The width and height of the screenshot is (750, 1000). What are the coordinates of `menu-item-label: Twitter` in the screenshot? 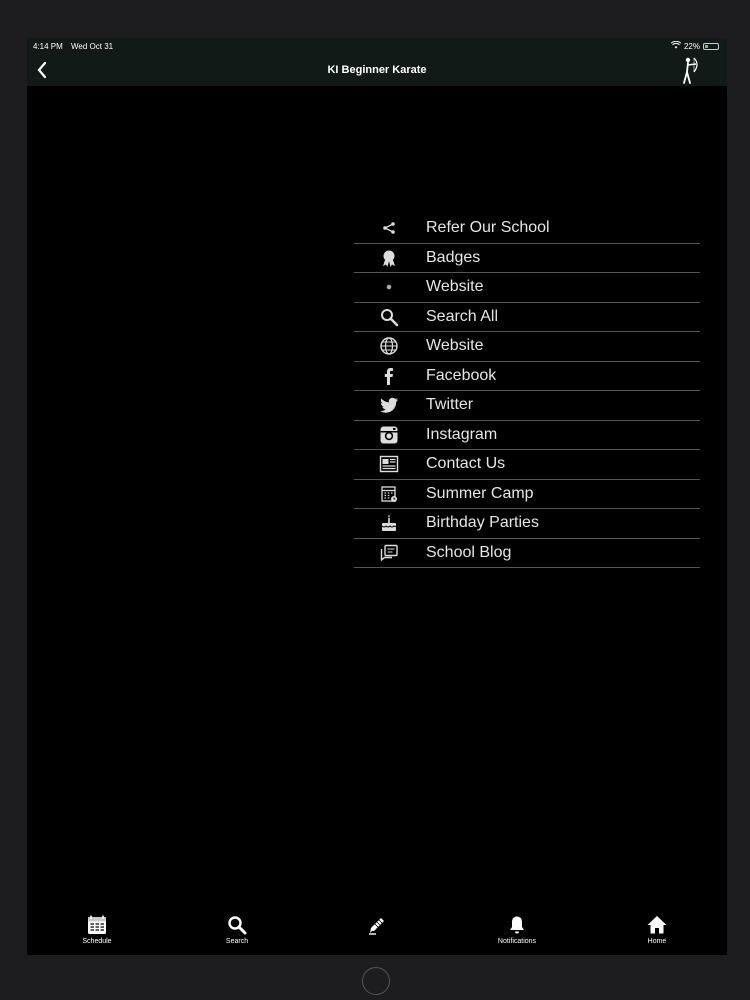 It's located at (450, 405).